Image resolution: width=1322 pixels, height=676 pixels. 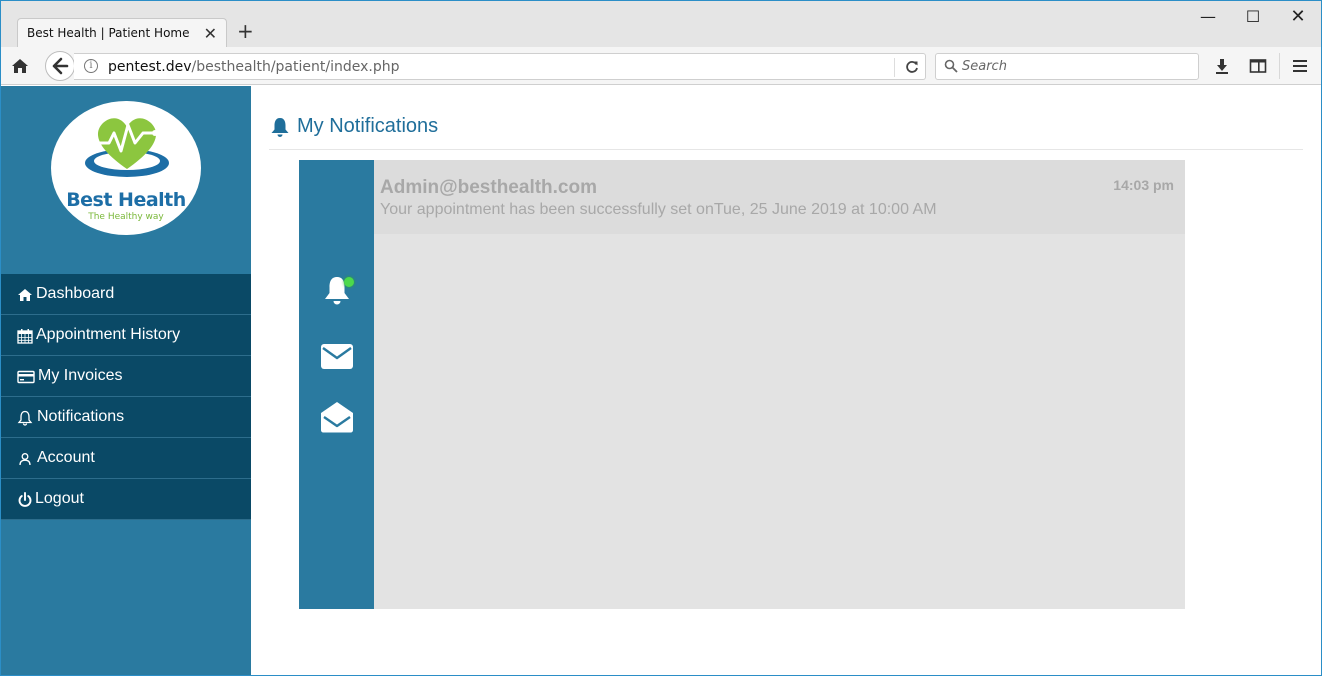 I want to click on search-icon, so click(x=951, y=66).